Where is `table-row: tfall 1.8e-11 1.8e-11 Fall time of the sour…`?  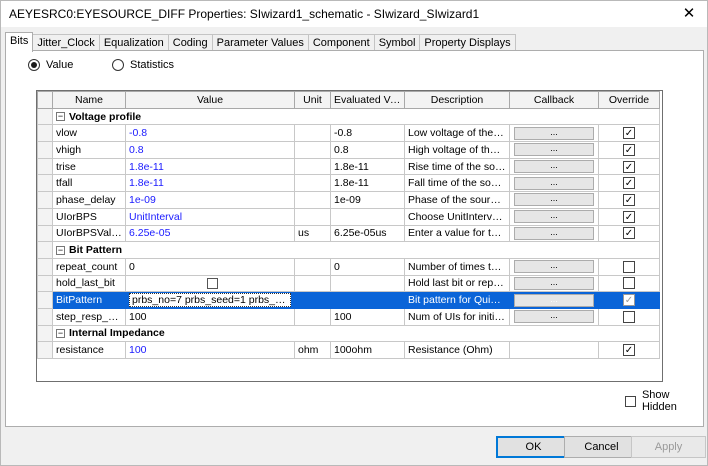
table-row: tfall 1.8e-11 1.8e-11 Fall time of the sour… is located at coordinates (348, 183).